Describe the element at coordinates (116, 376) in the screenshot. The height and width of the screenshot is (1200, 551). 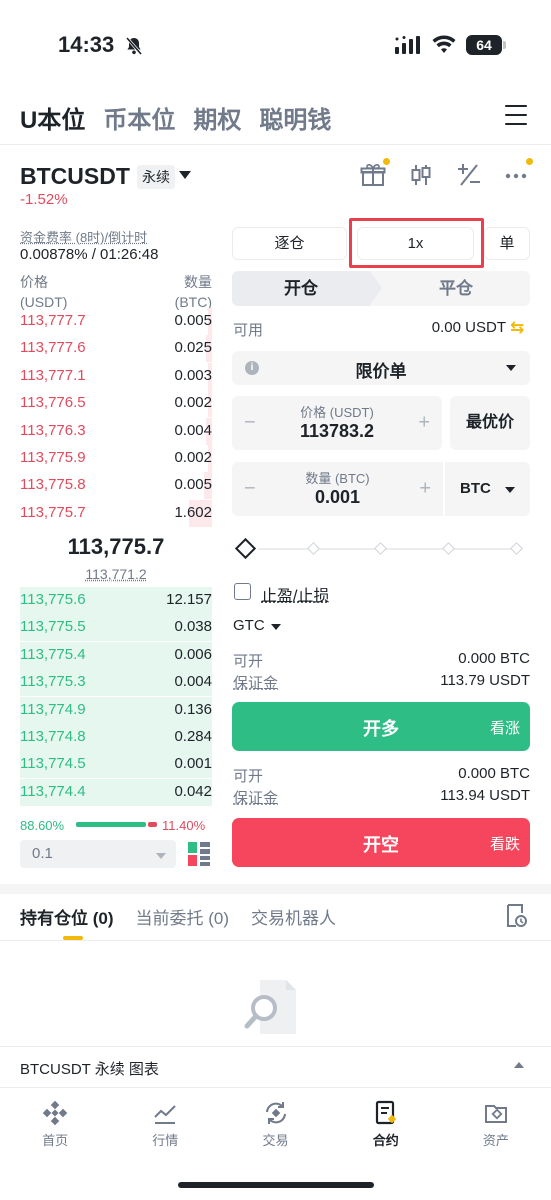
I see `ask-row: 113,777.1 0.003` at that location.